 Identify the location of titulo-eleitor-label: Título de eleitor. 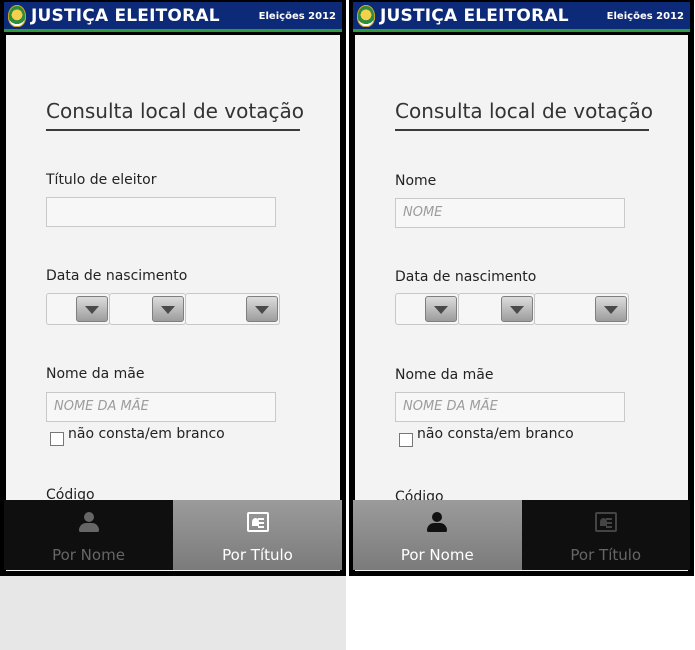
(101, 180).